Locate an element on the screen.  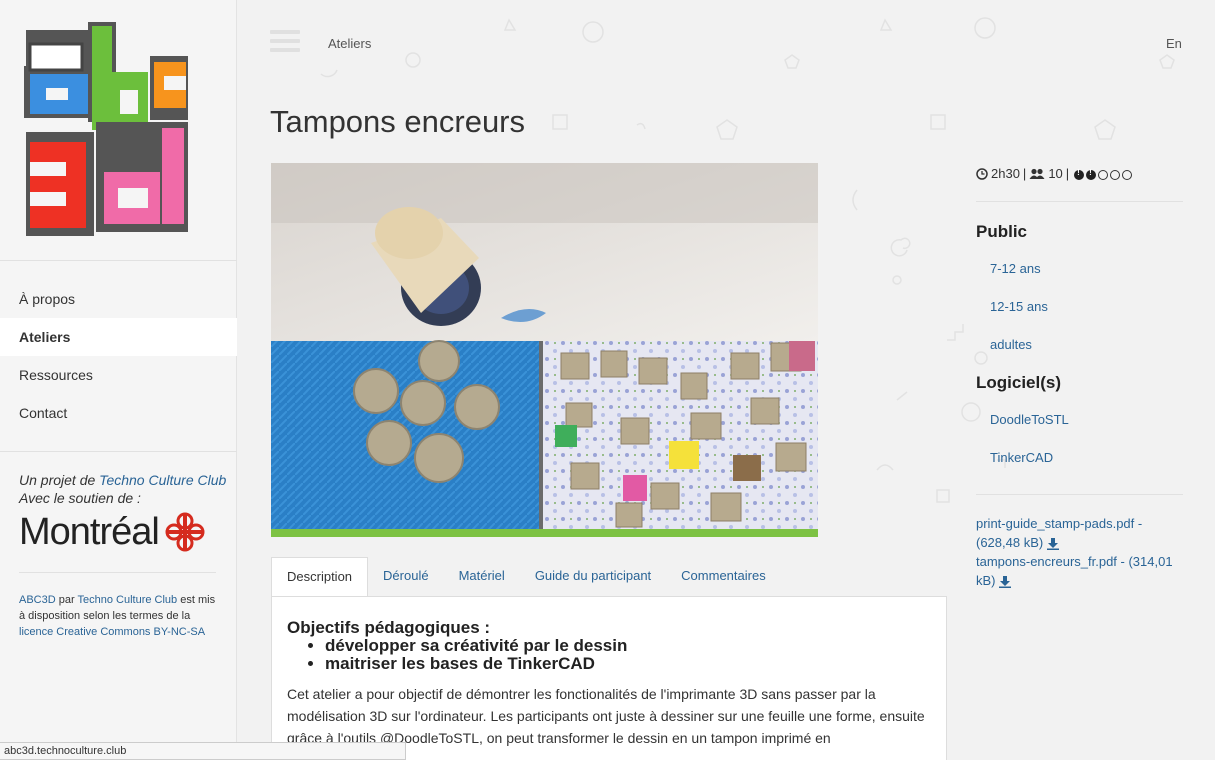
status-bar-url: abc3d.technoculture.club is located at coordinates (203, 751).